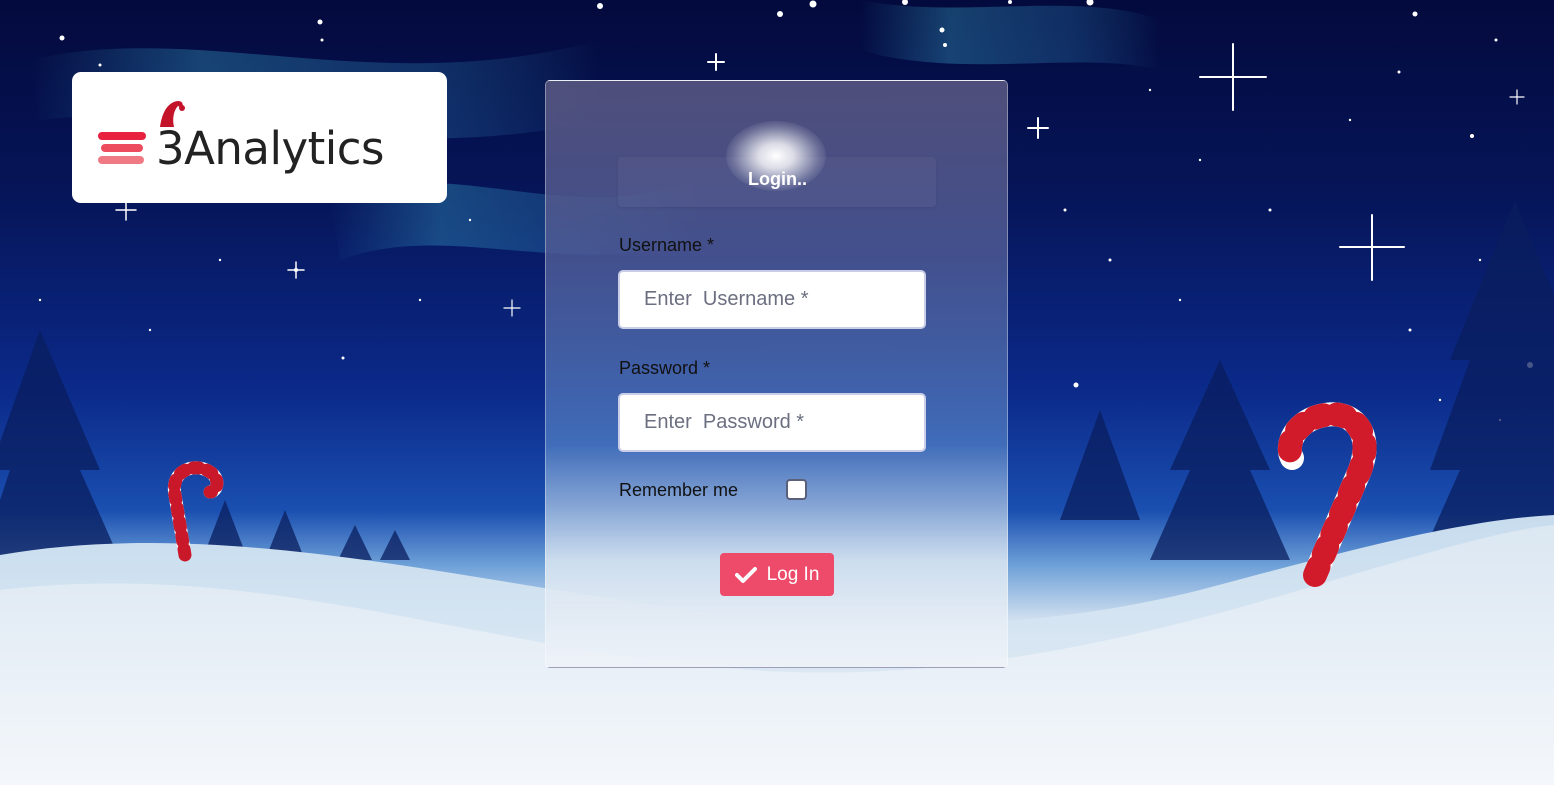  I want to click on password-label: Password *, so click(665, 368).